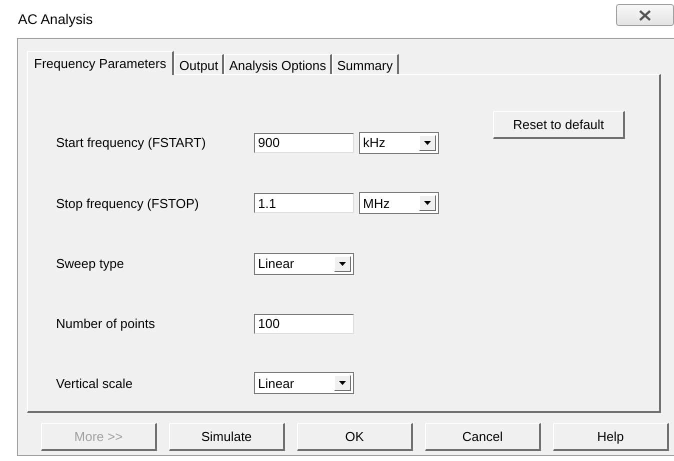  What do you see at coordinates (131, 142) in the screenshot?
I see `field-label: Start frequency (FSTART)` at bounding box center [131, 142].